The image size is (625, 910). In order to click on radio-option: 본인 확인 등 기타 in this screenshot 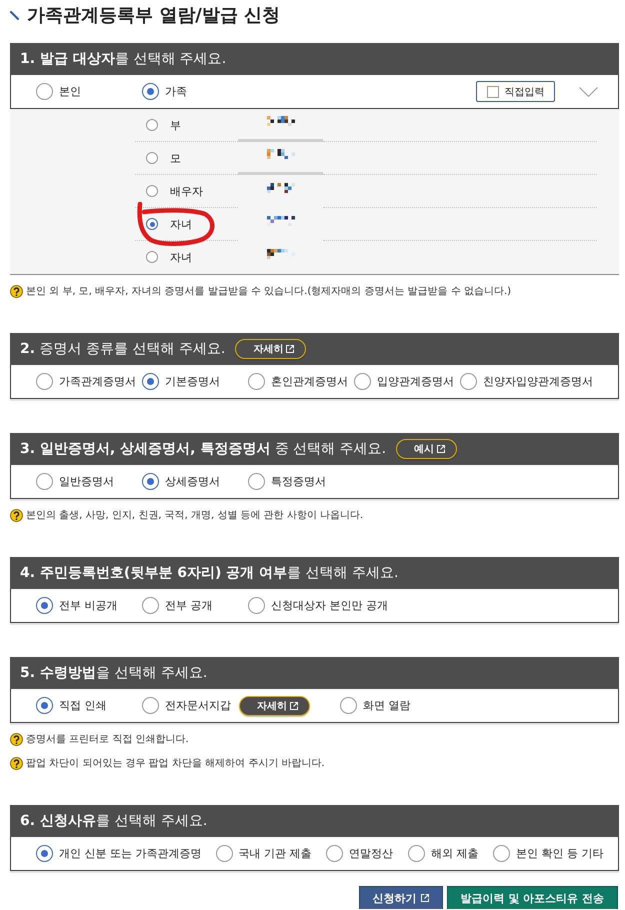, I will do `click(548, 853)`.